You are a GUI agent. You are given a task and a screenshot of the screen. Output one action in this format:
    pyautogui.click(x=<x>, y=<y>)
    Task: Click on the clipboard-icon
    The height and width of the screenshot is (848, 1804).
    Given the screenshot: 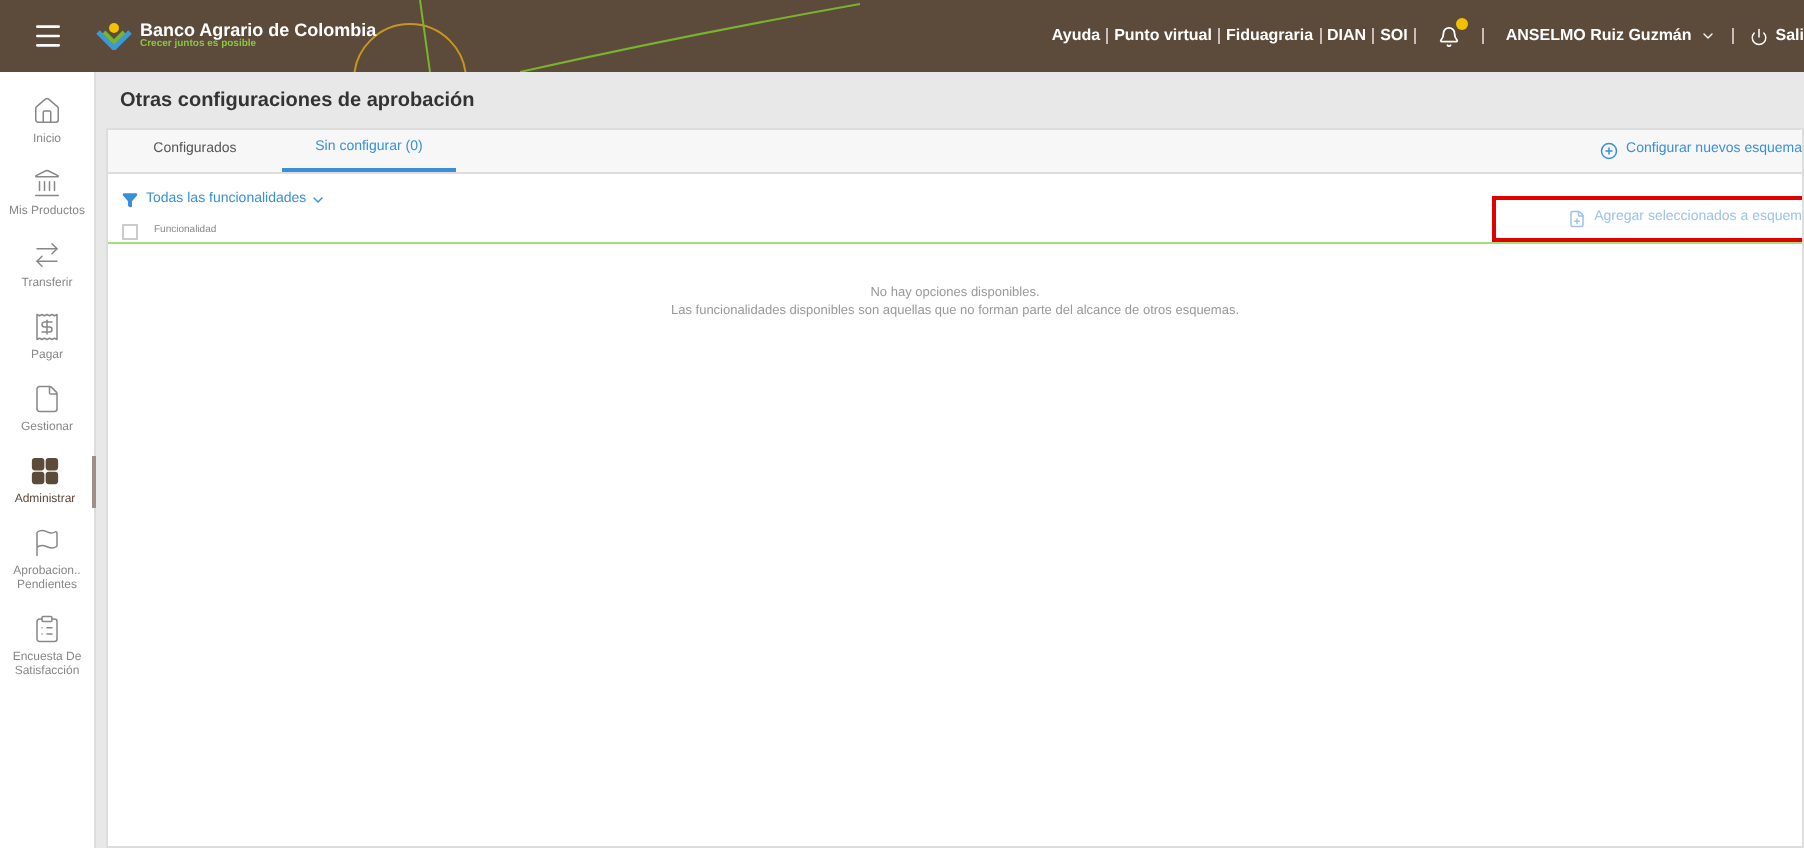 What is the action you would take?
    pyautogui.click(x=47, y=629)
    